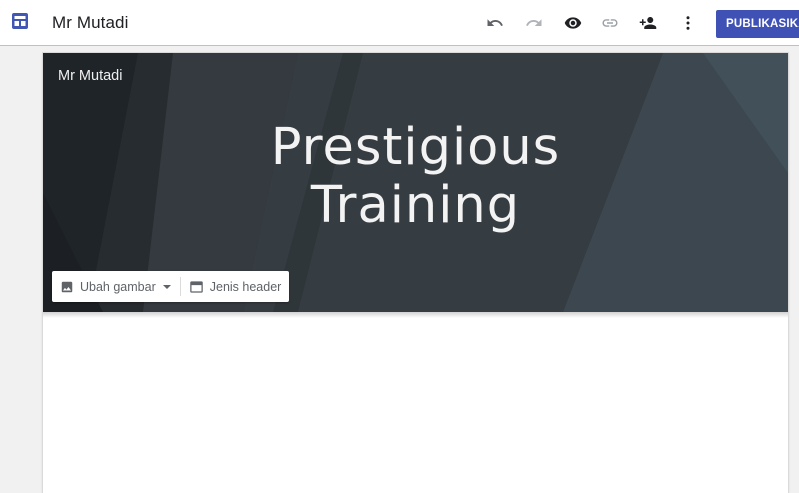  Describe the element at coordinates (67, 286) in the screenshot. I see `image-icon` at that location.